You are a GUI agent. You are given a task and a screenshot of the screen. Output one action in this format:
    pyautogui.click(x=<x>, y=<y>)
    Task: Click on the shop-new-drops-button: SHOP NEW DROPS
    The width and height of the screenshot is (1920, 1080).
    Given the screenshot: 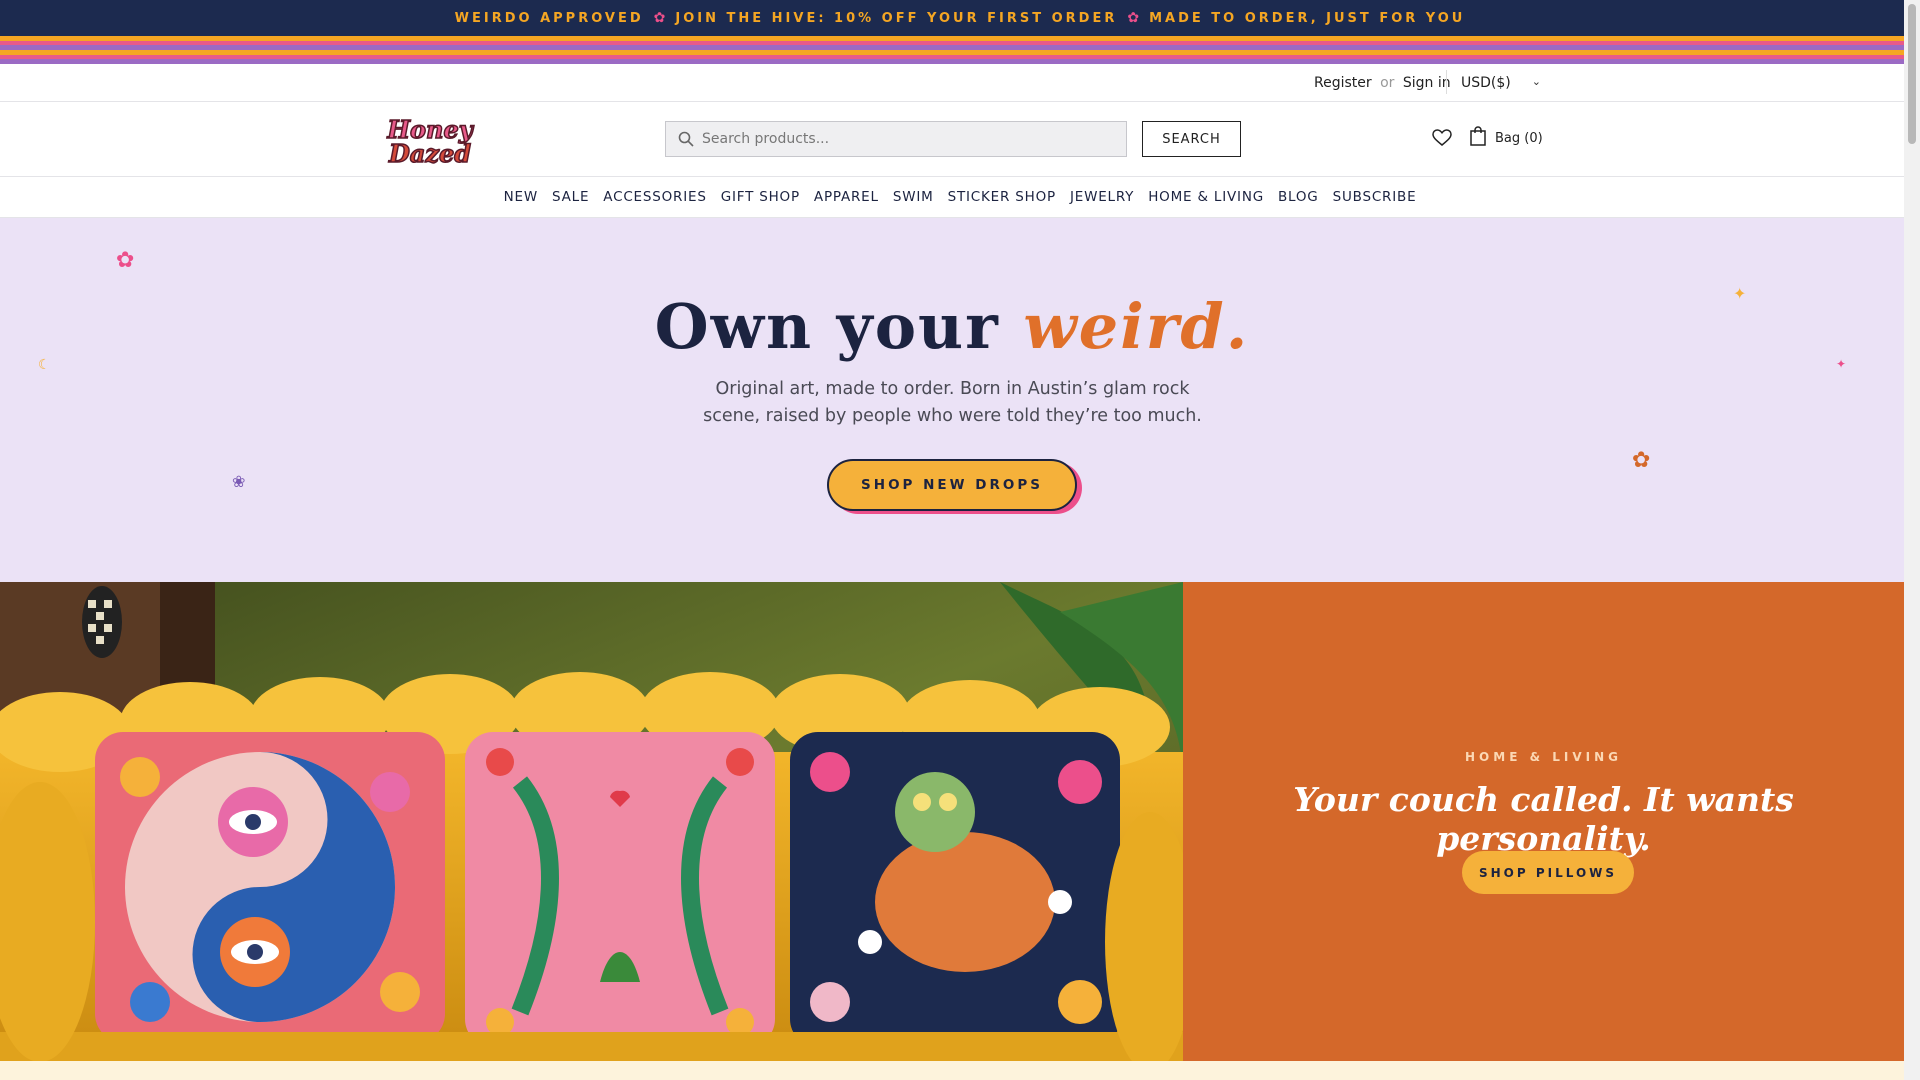 What is the action you would take?
    pyautogui.click(x=952, y=485)
    